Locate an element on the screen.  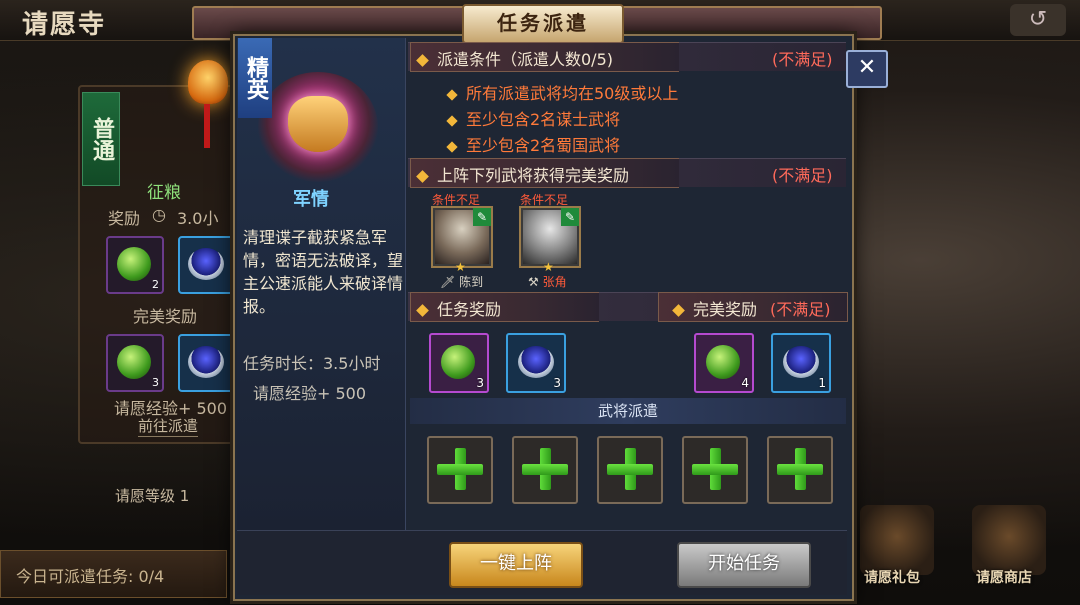
bg-perfect-slot: 3 is located at coordinates (135, 363).